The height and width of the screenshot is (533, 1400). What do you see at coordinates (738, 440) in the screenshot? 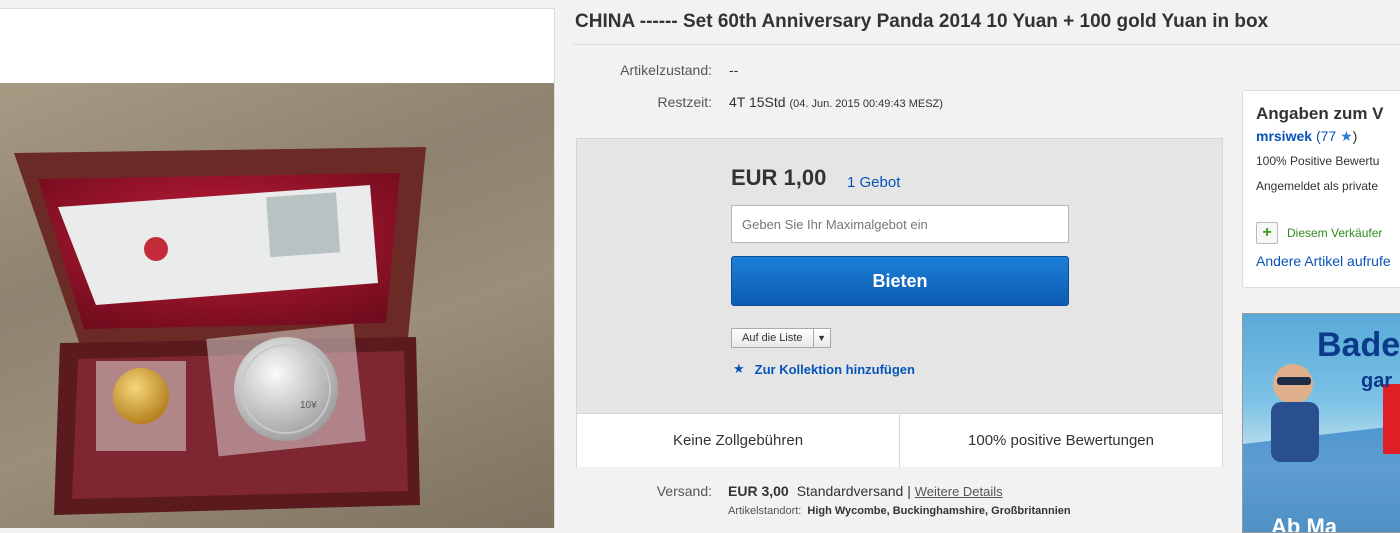
I see `no-customs-fees: Keine Zollgebühren` at bounding box center [738, 440].